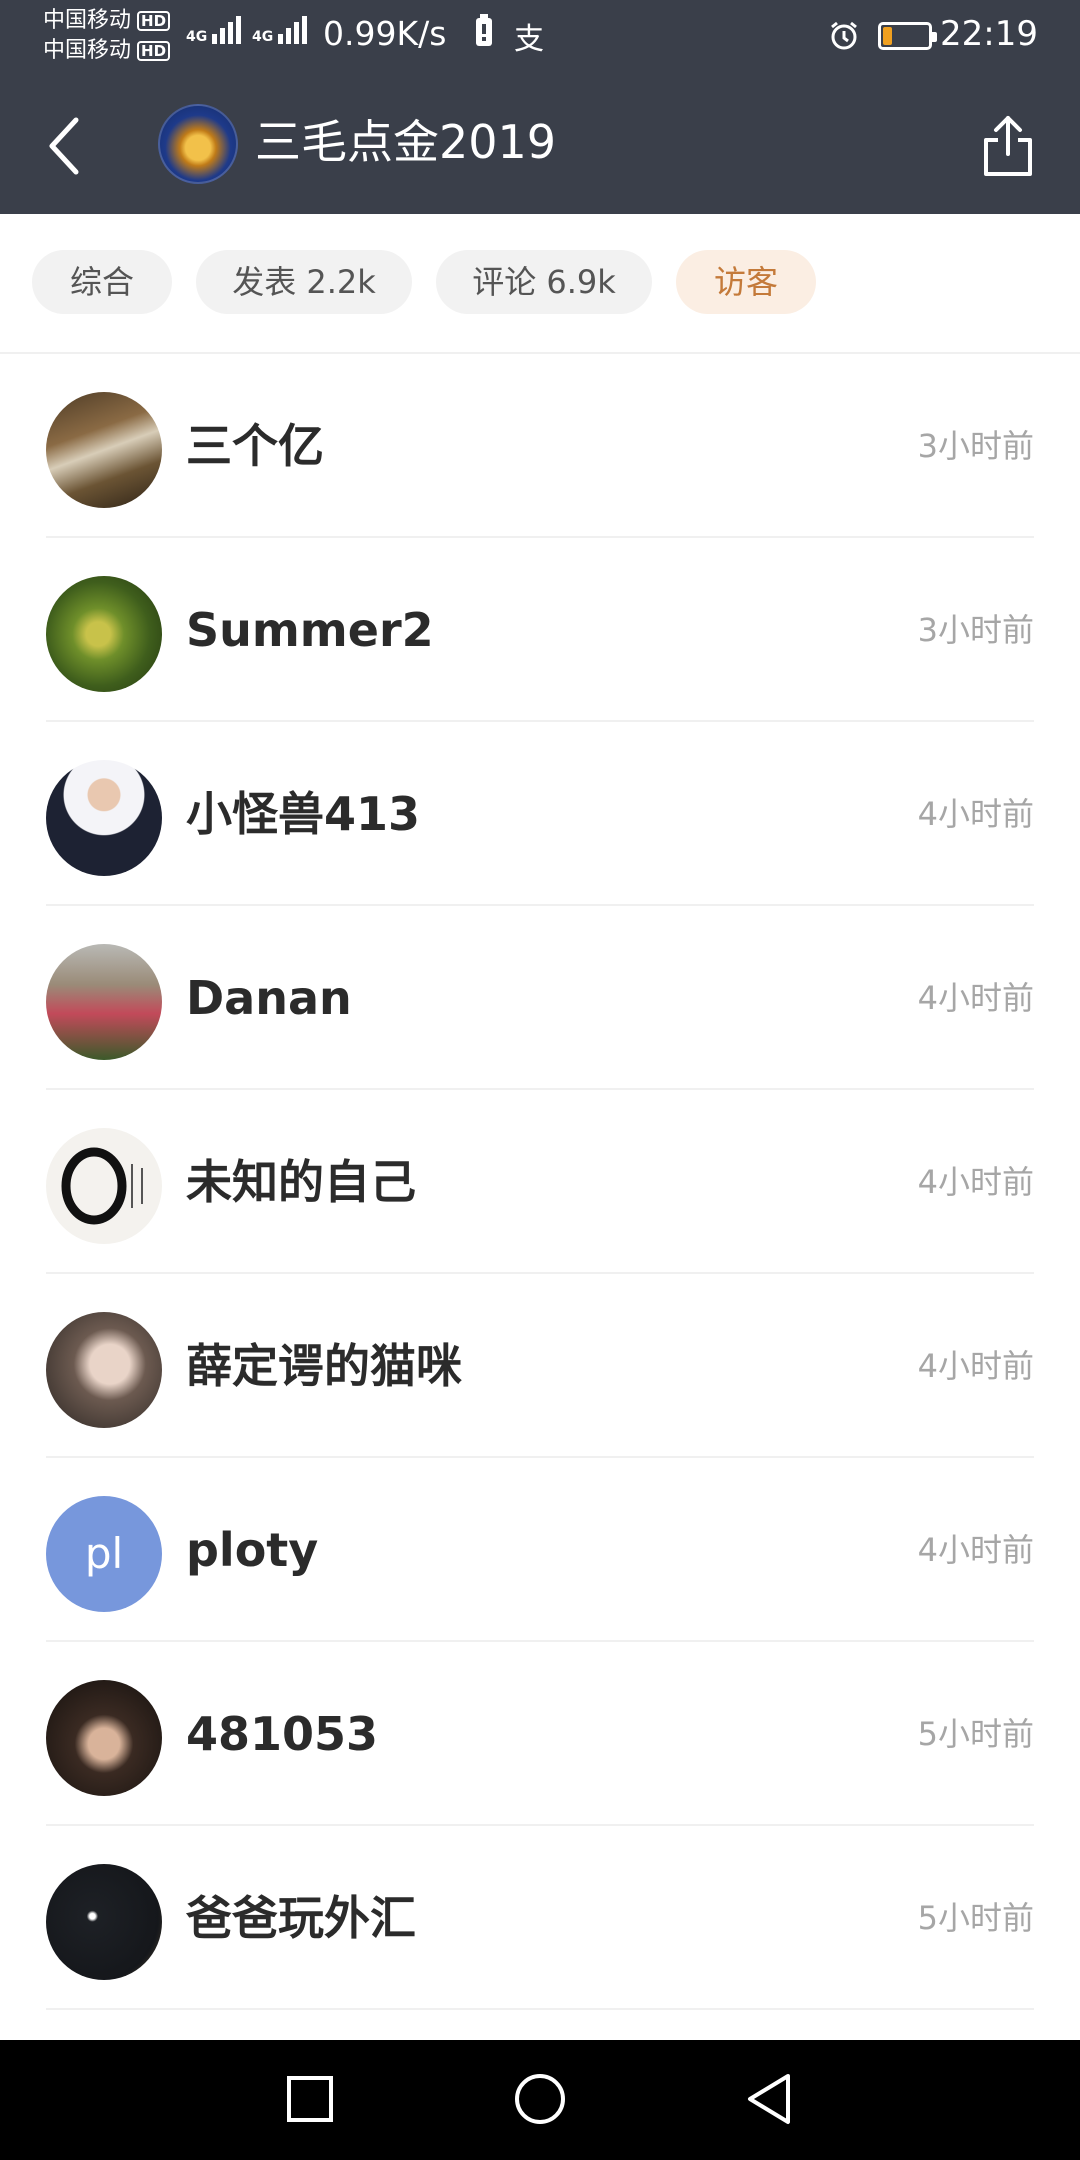  Describe the element at coordinates (87, 50) in the screenshot. I see `carrier-2: 中国移动` at that location.